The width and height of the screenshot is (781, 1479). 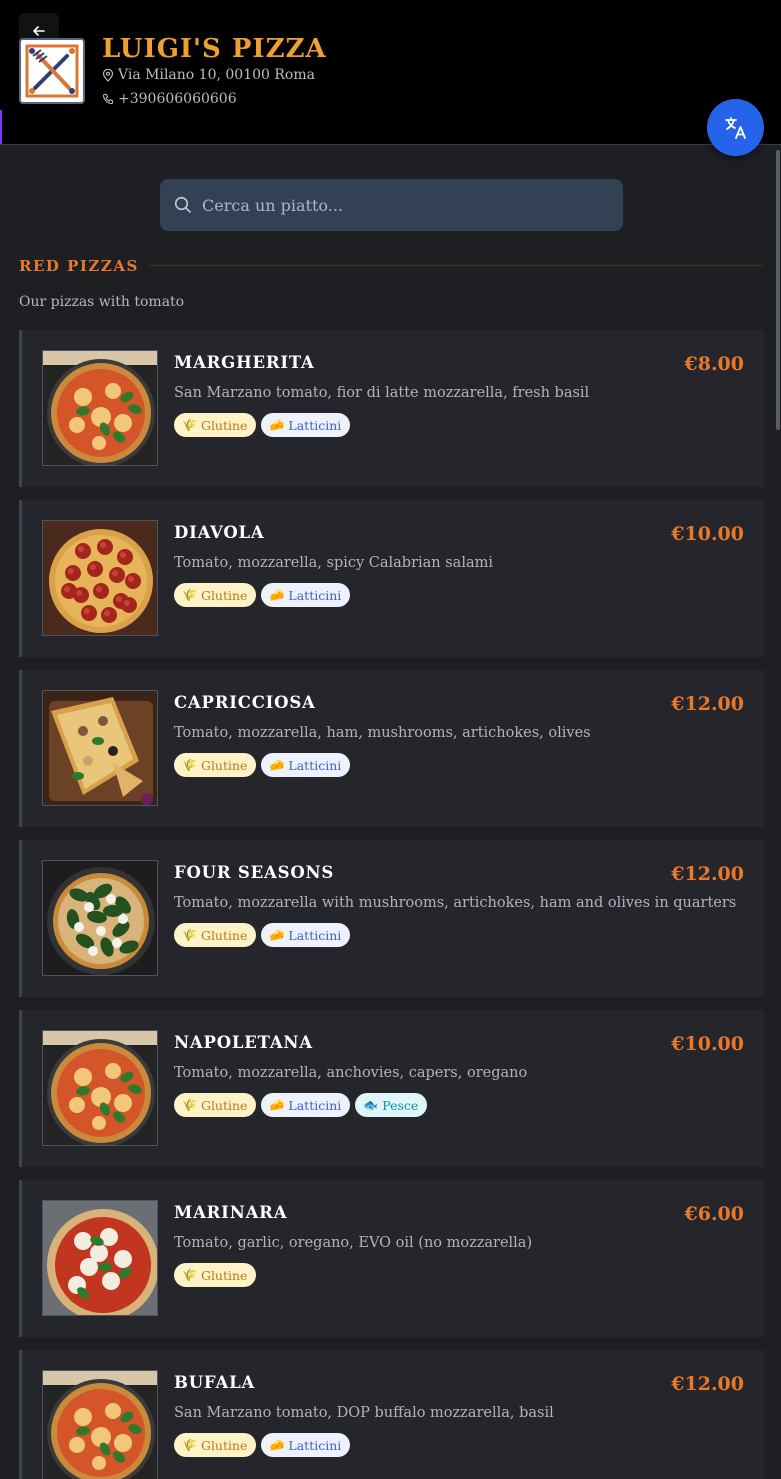 I want to click on search-input, so click(x=402, y=205).